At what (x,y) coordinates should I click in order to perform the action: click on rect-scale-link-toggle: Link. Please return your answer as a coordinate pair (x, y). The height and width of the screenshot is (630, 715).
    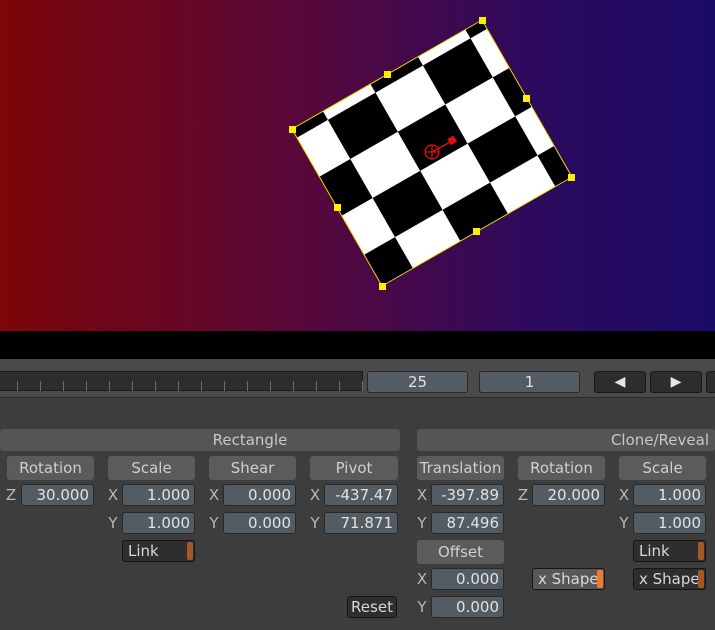
    Looking at the image, I should click on (158, 551).